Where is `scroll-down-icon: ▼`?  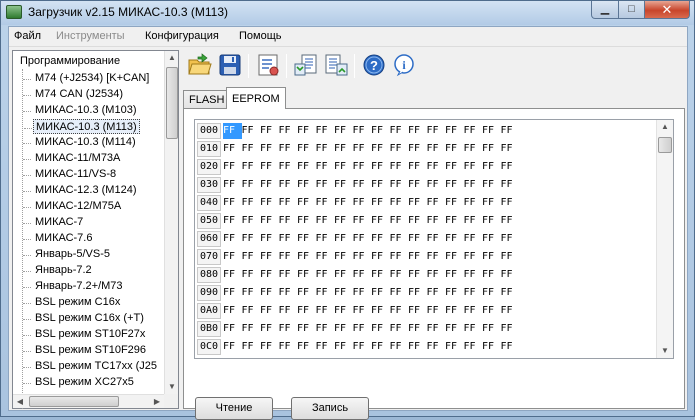 scroll-down-icon: ▼ is located at coordinates (172, 387).